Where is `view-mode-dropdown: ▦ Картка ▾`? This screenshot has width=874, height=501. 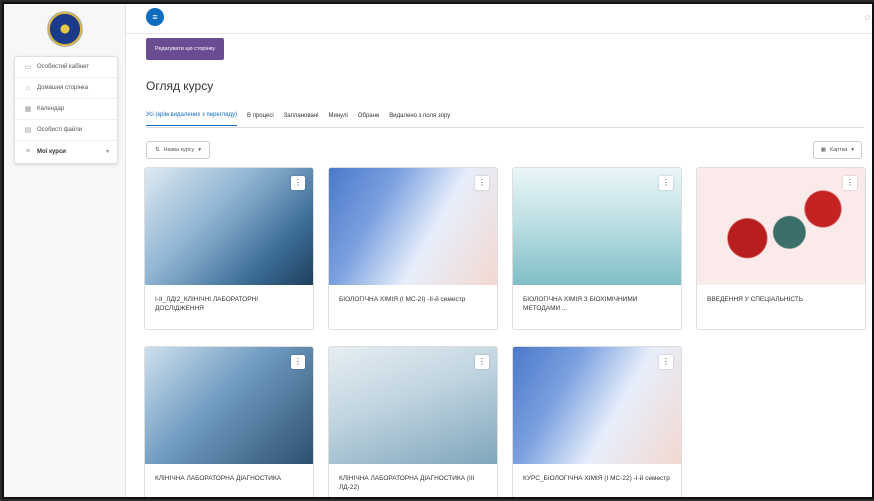
view-mode-dropdown: ▦ Картка ▾ is located at coordinates (837, 150).